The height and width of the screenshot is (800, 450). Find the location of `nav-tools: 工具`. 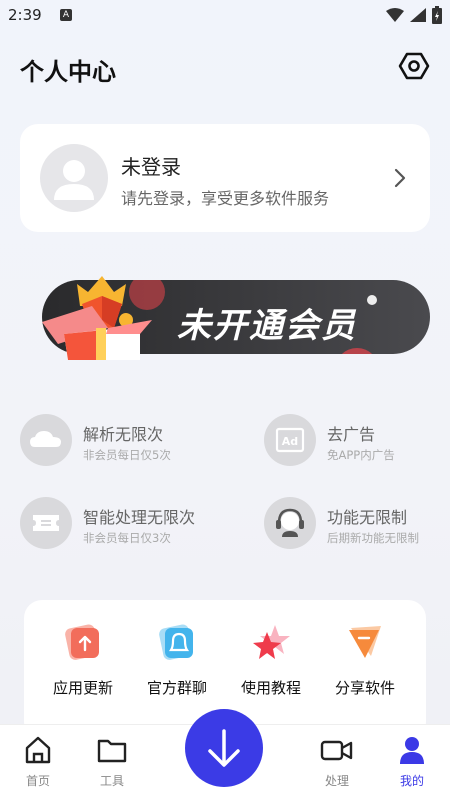

nav-tools: 工具 is located at coordinates (112, 762).